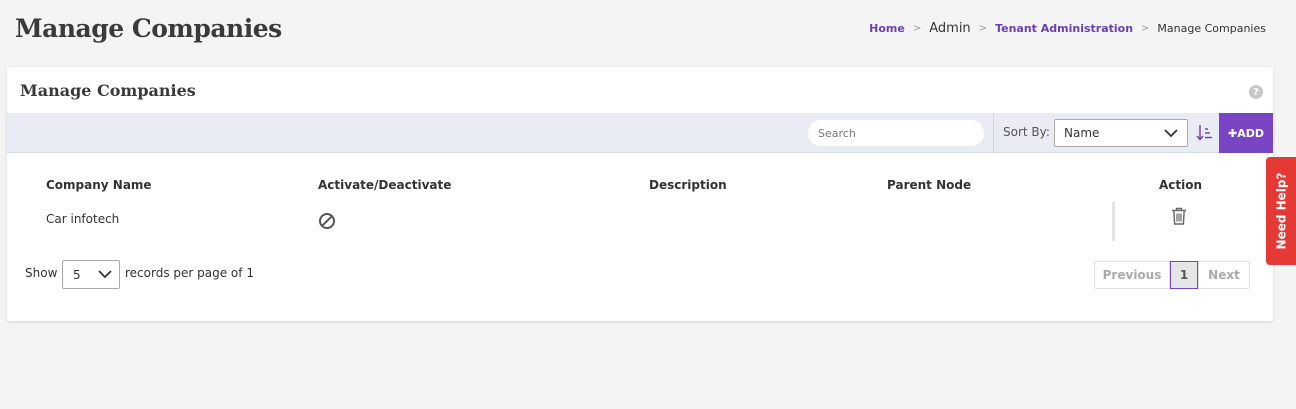 The width and height of the screenshot is (1296, 409). I want to click on breadcrumb-current: Manage Companies, so click(1211, 28).